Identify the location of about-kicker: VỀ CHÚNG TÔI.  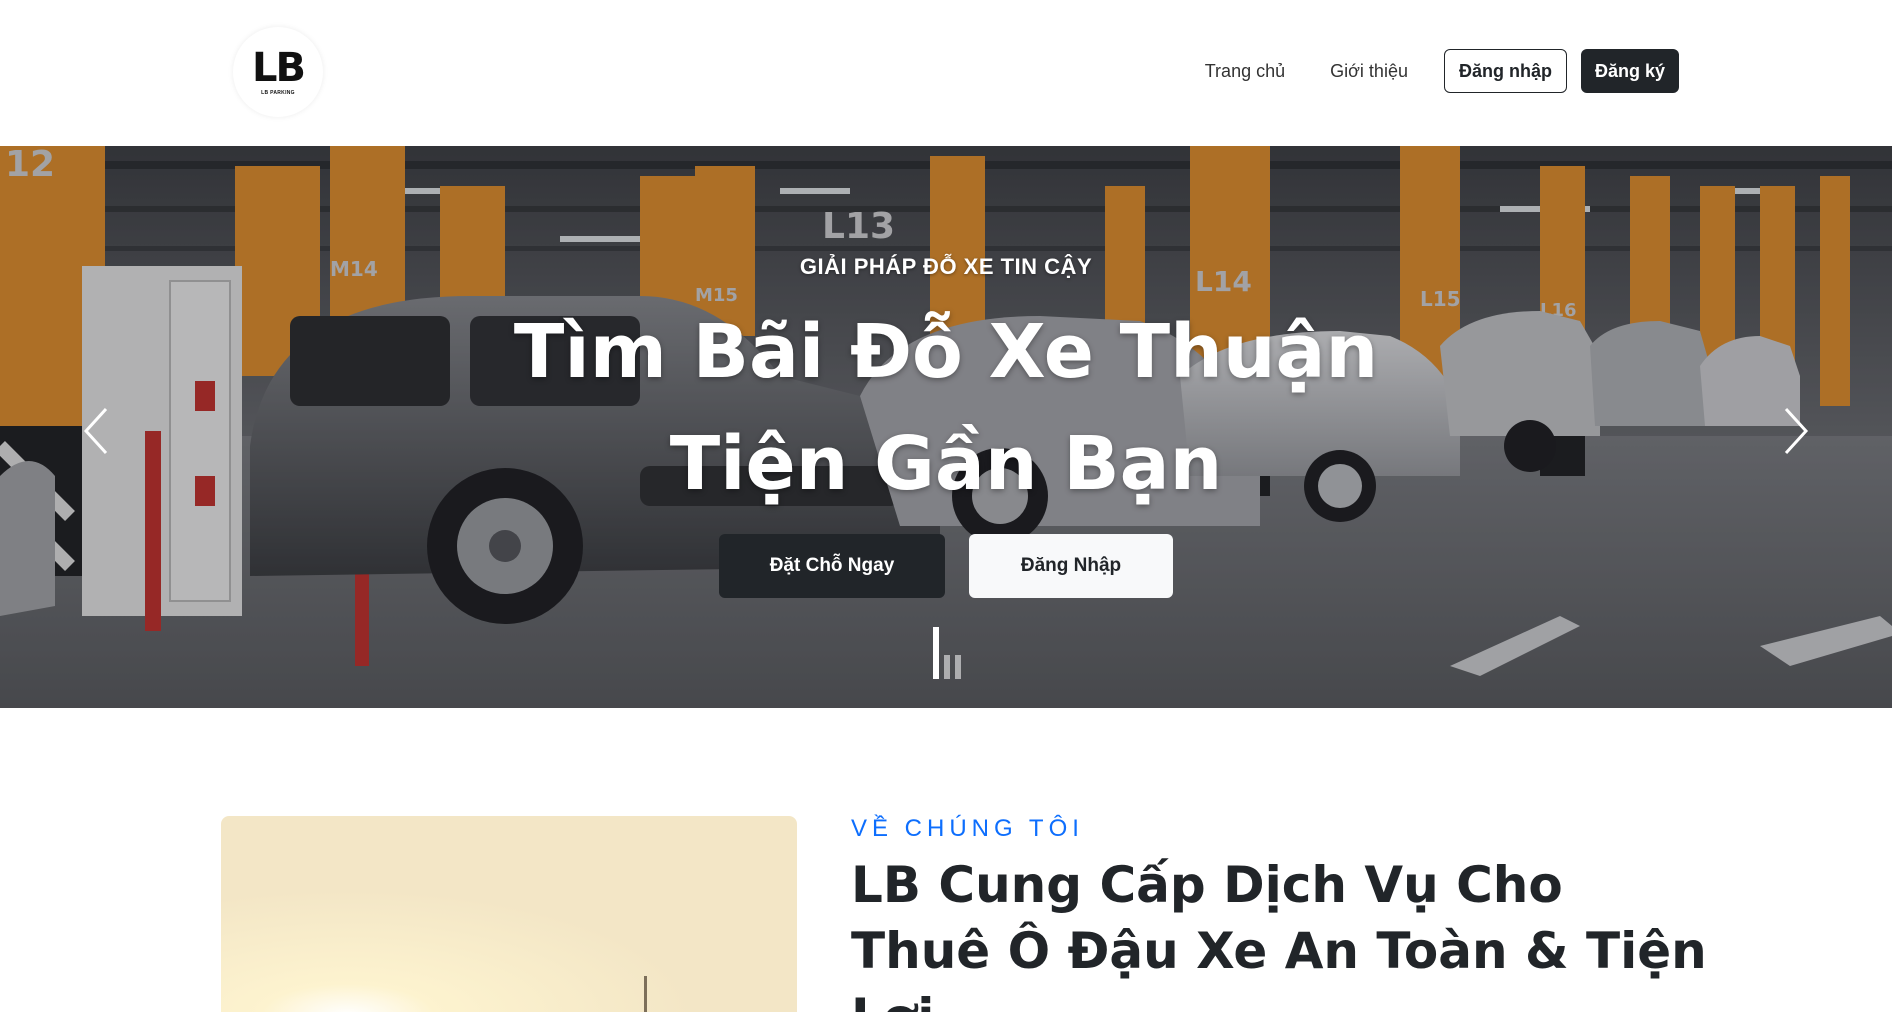
(967, 828).